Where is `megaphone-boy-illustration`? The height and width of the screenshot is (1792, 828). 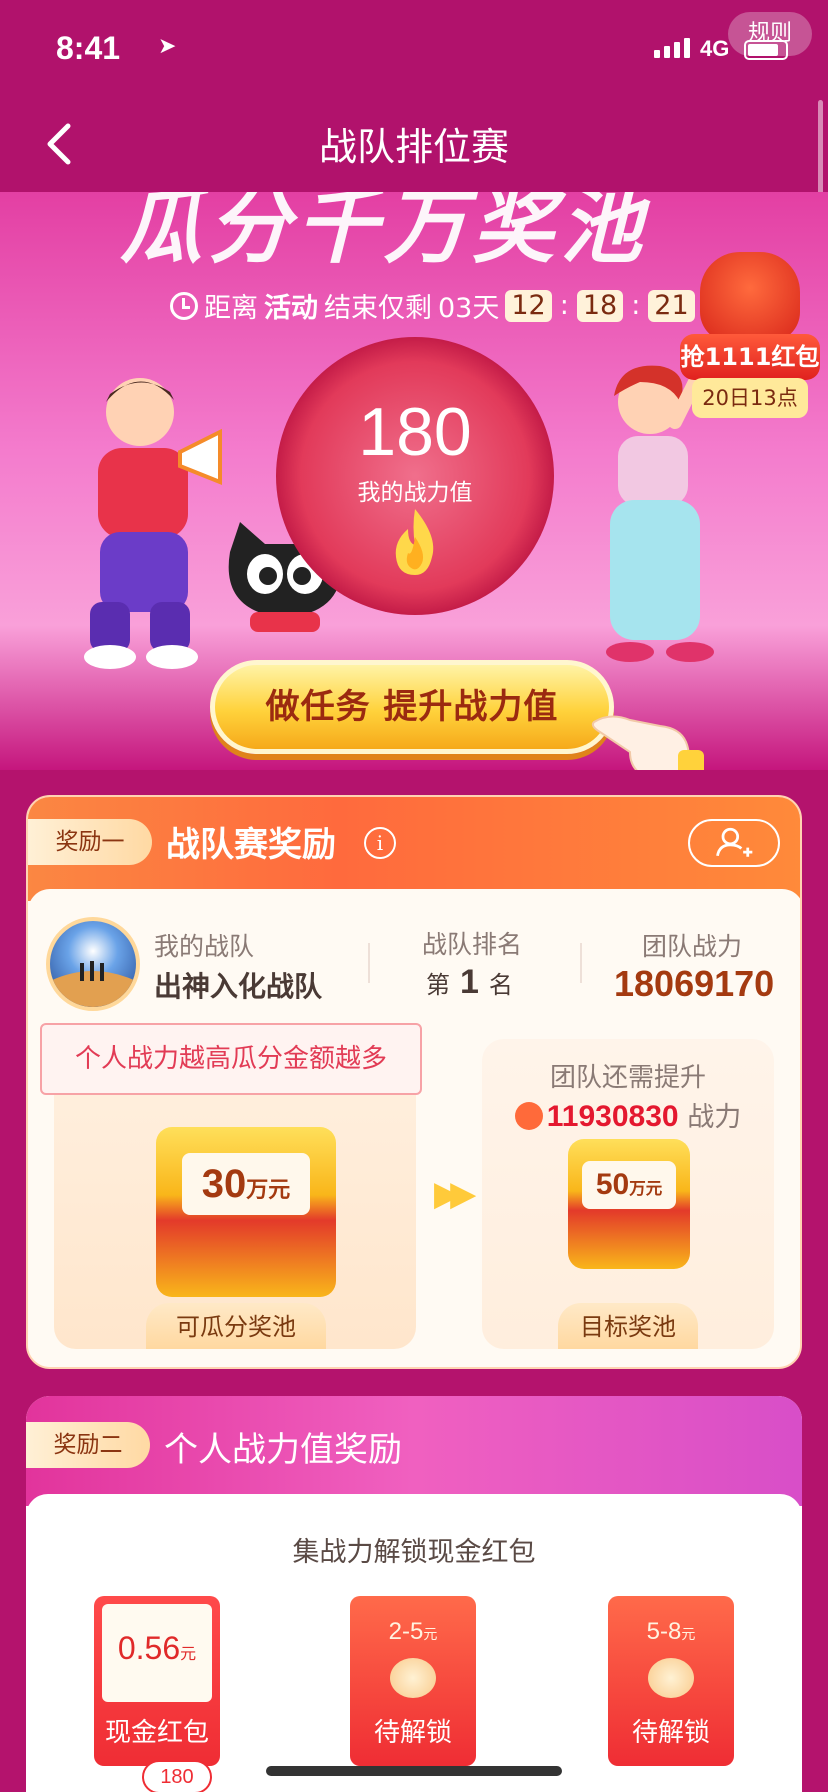 megaphone-boy-illustration is located at coordinates (153, 523).